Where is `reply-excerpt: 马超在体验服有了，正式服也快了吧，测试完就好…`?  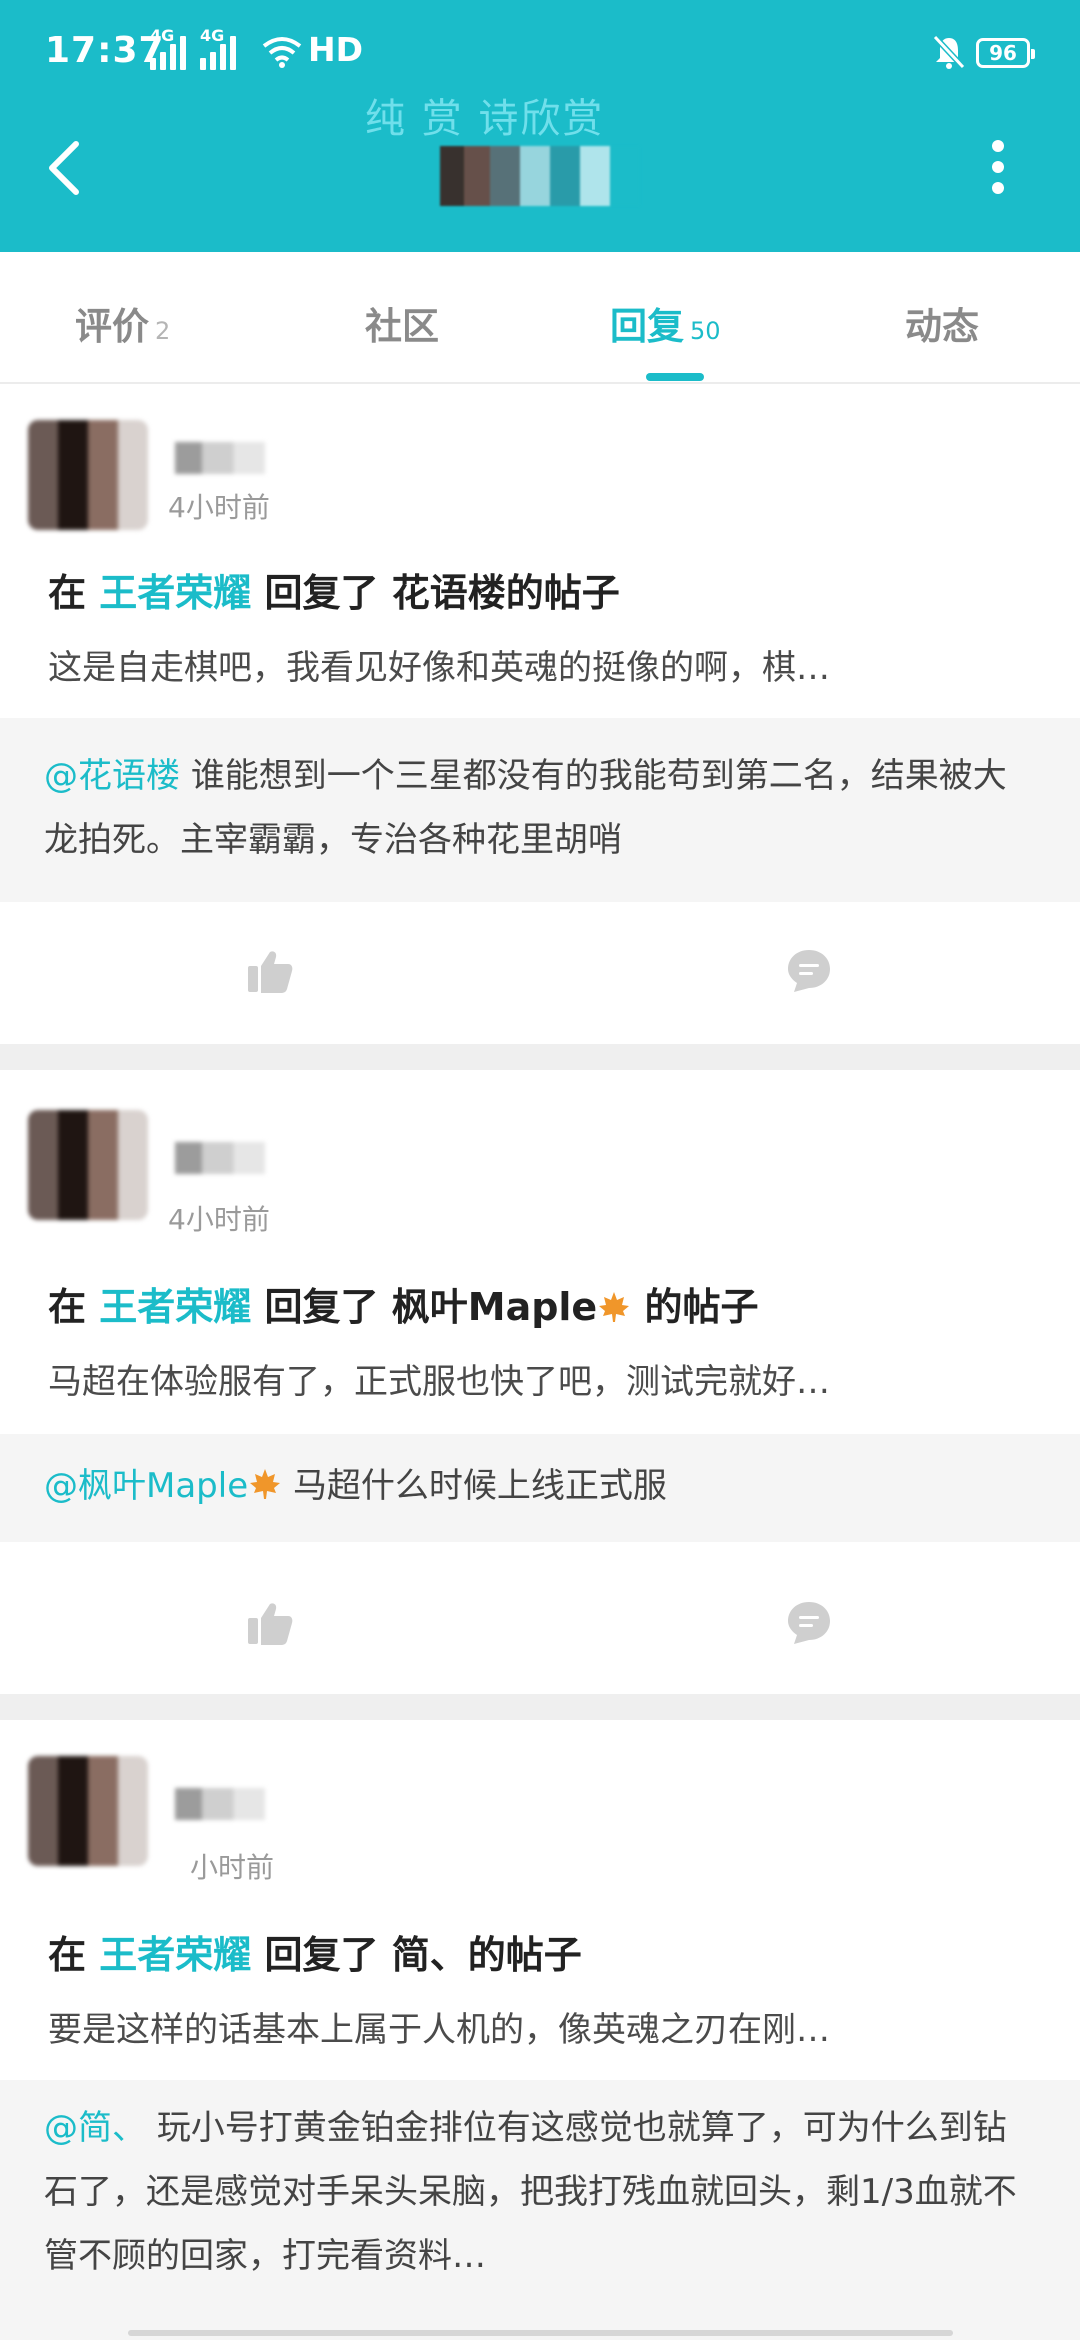 reply-excerpt: 马超在体验服有了，正式服也快了吧，测试完就好… is located at coordinates (533, 1378).